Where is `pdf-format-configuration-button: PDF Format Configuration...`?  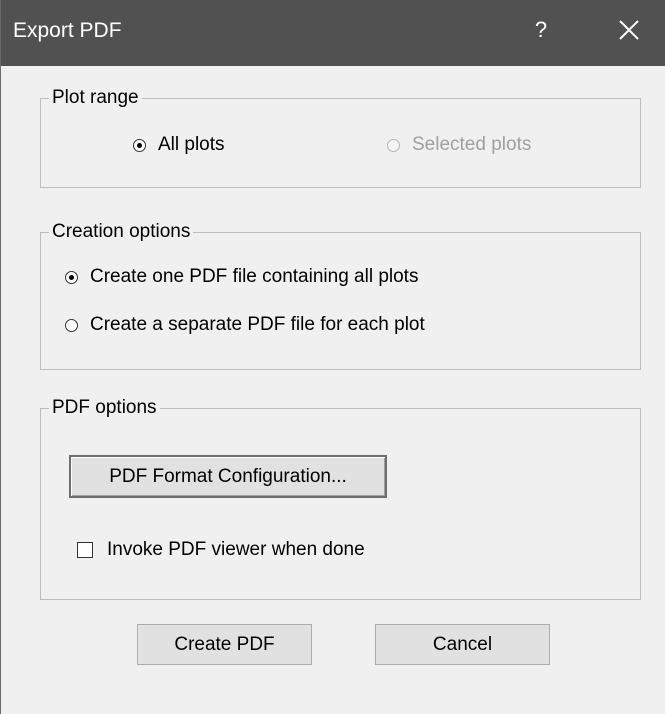 pdf-format-configuration-button: PDF Format Configuration... is located at coordinates (228, 476).